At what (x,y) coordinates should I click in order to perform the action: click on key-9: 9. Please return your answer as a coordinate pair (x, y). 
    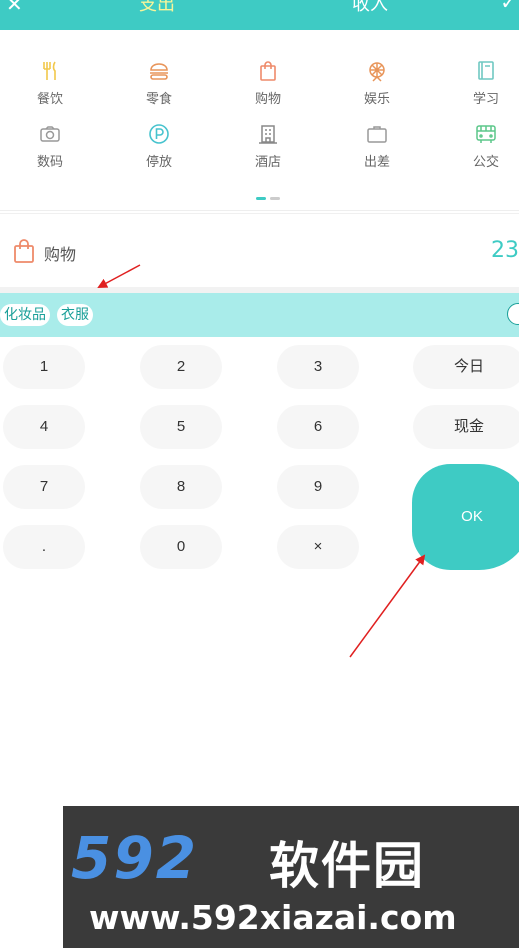
    Looking at the image, I should click on (318, 487).